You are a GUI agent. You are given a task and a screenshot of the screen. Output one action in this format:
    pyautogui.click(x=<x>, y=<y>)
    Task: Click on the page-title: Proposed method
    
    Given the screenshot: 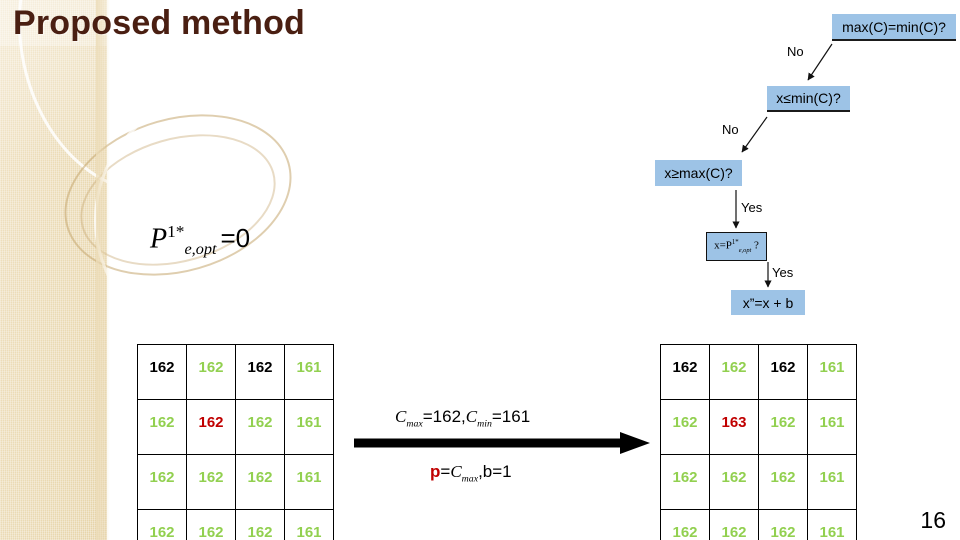 What is the action you would take?
    pyautogui.click(x=159, y=23)
    